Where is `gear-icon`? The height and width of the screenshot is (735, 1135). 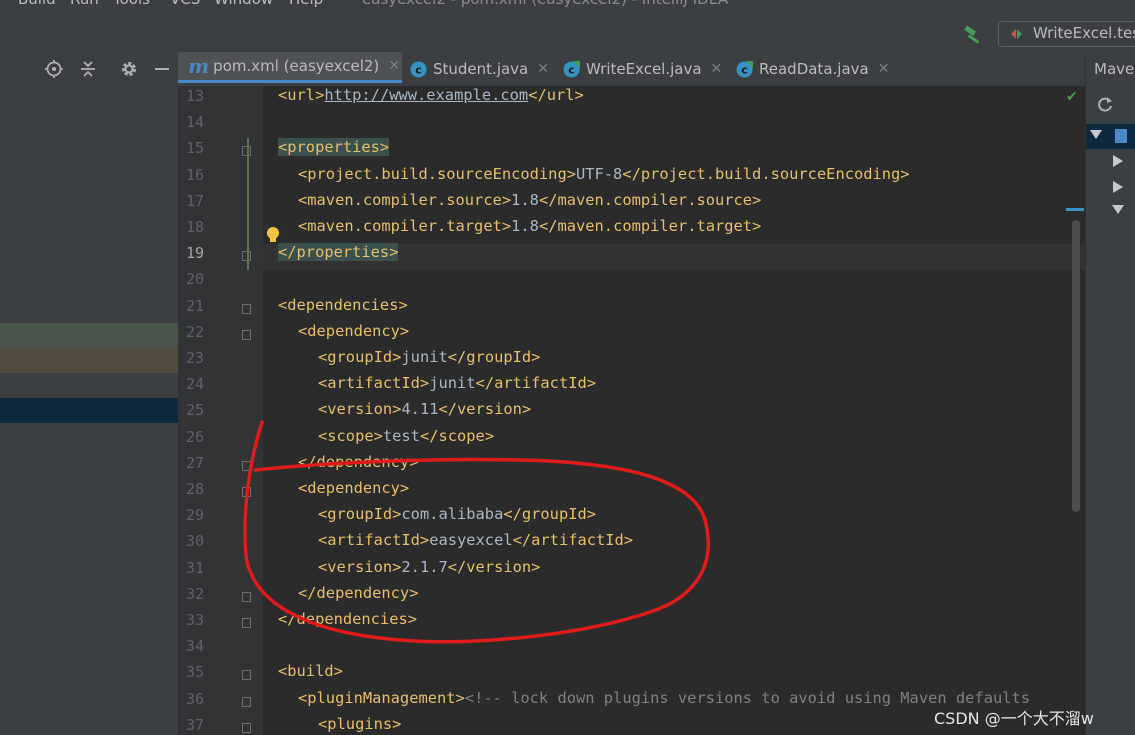 gear-icon is located at coordinates (129, 69).